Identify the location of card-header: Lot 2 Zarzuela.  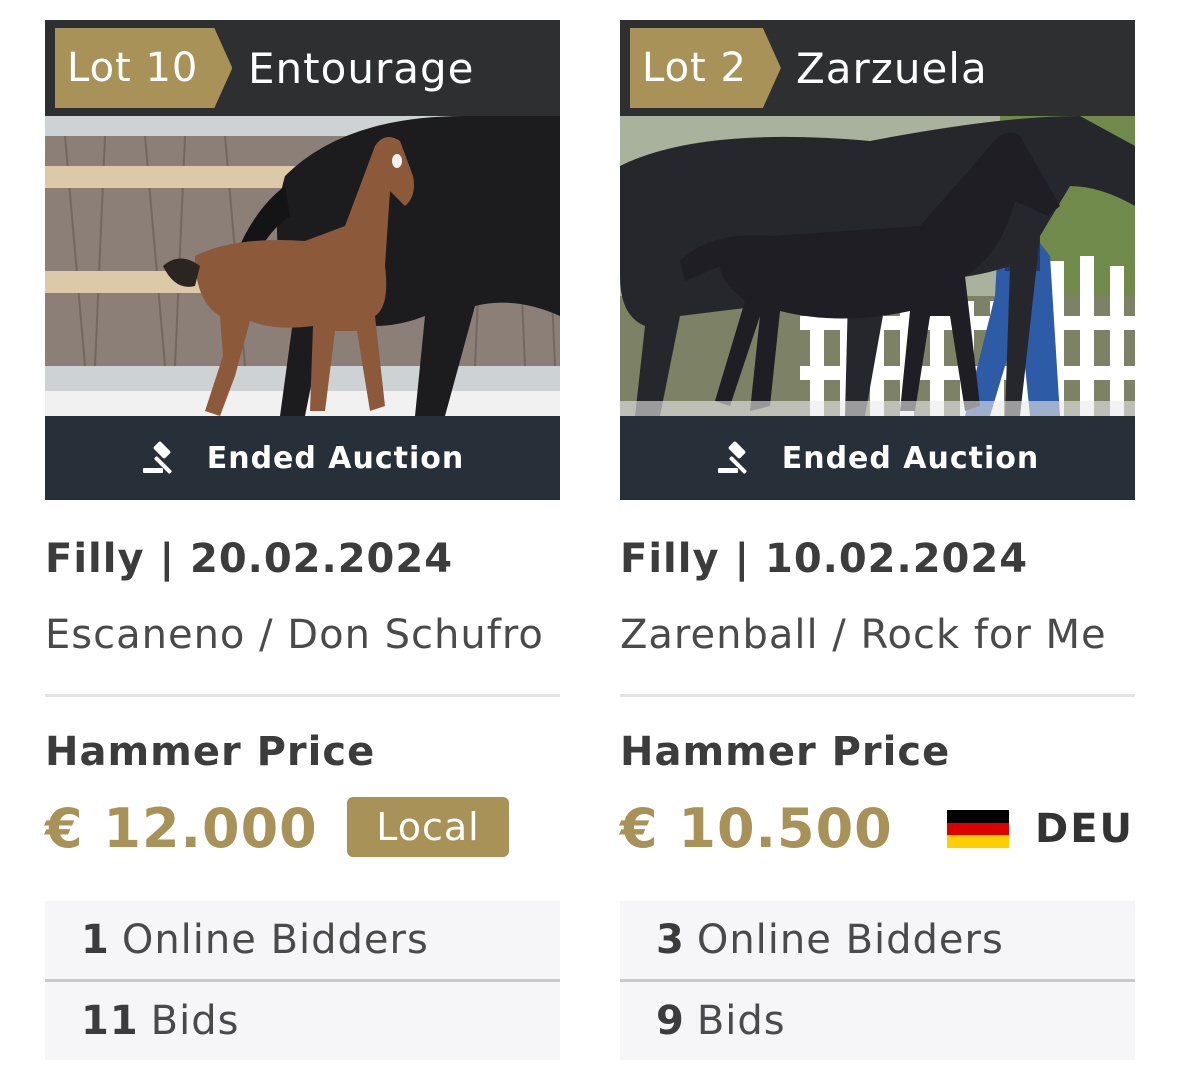
(877, 68).